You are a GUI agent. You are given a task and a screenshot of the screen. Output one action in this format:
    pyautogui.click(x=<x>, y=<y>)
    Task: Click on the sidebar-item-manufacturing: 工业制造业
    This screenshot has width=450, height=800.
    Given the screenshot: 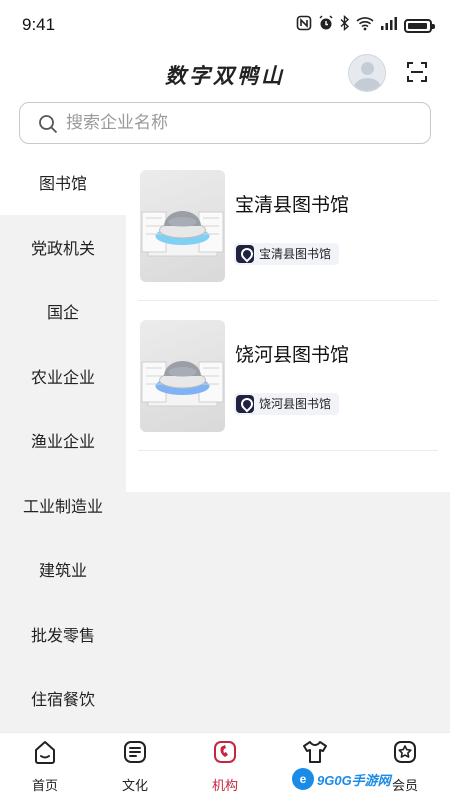 What is the action you would take?
    pyautogui.click(x=63, y=505)
    